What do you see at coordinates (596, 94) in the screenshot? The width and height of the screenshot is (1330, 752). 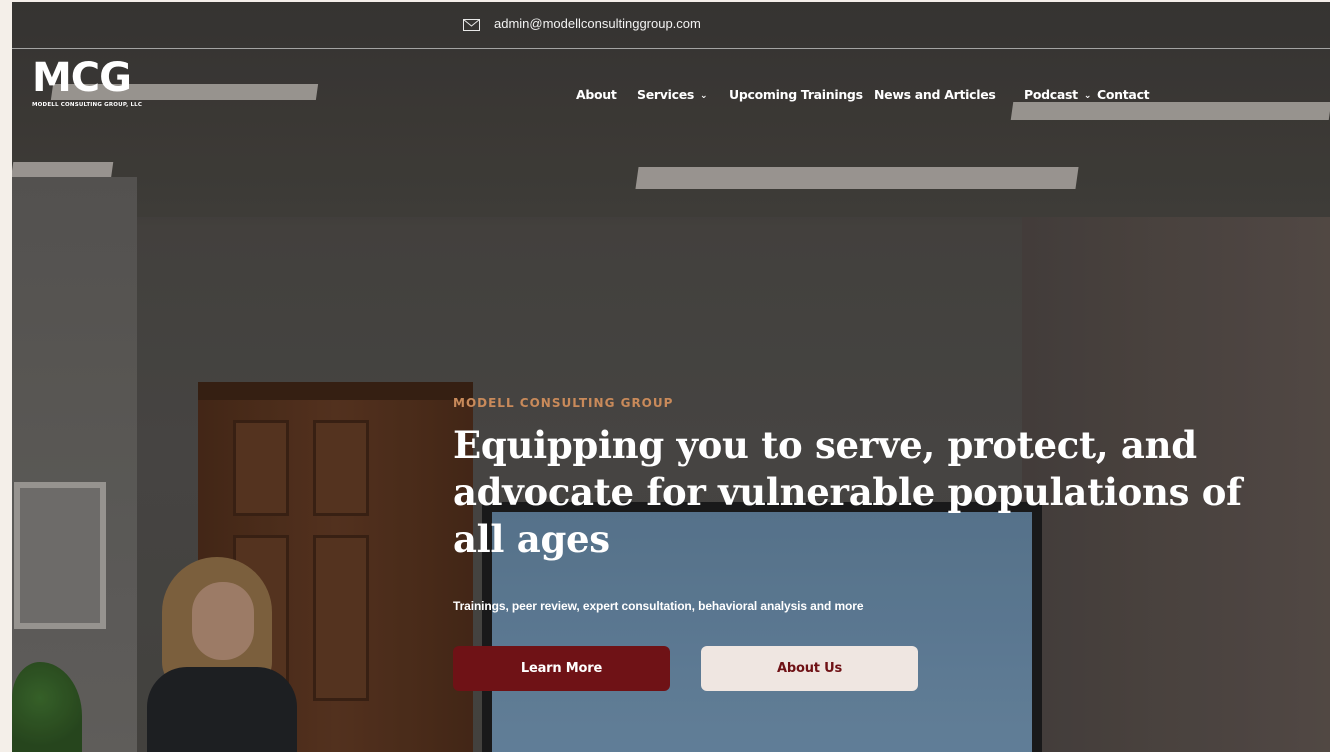 I see `nav-item-about: About` at bounding box center [596, 94].